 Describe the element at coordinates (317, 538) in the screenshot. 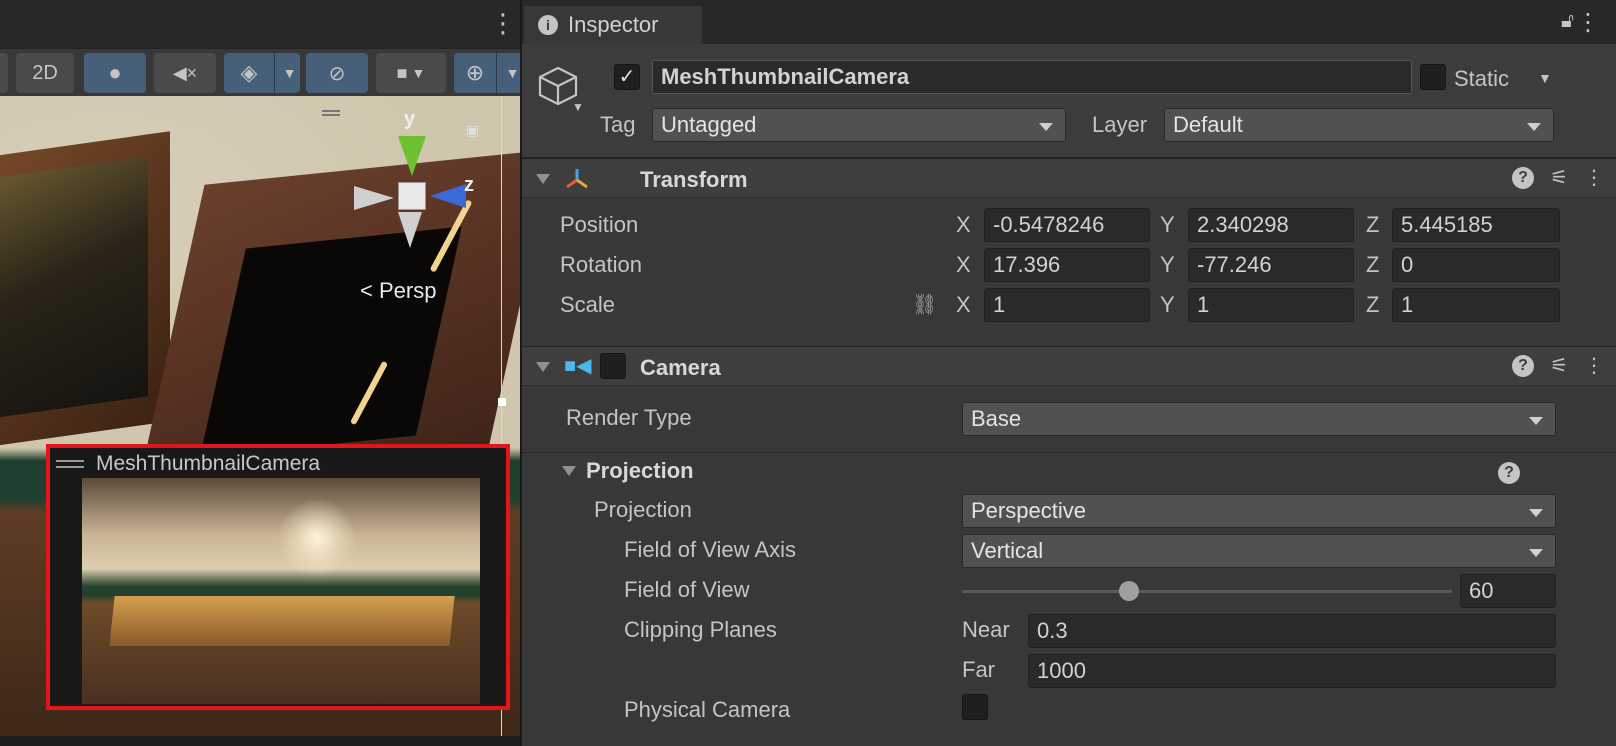

I see `preview-light` at that location.